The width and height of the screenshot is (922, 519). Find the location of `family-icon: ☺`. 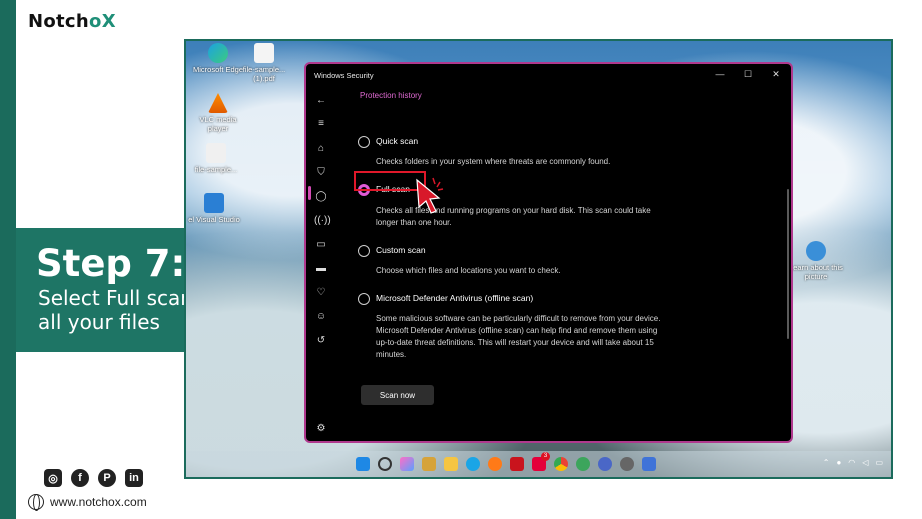

family-icon: ☺ is located at coordinates (321, 317).